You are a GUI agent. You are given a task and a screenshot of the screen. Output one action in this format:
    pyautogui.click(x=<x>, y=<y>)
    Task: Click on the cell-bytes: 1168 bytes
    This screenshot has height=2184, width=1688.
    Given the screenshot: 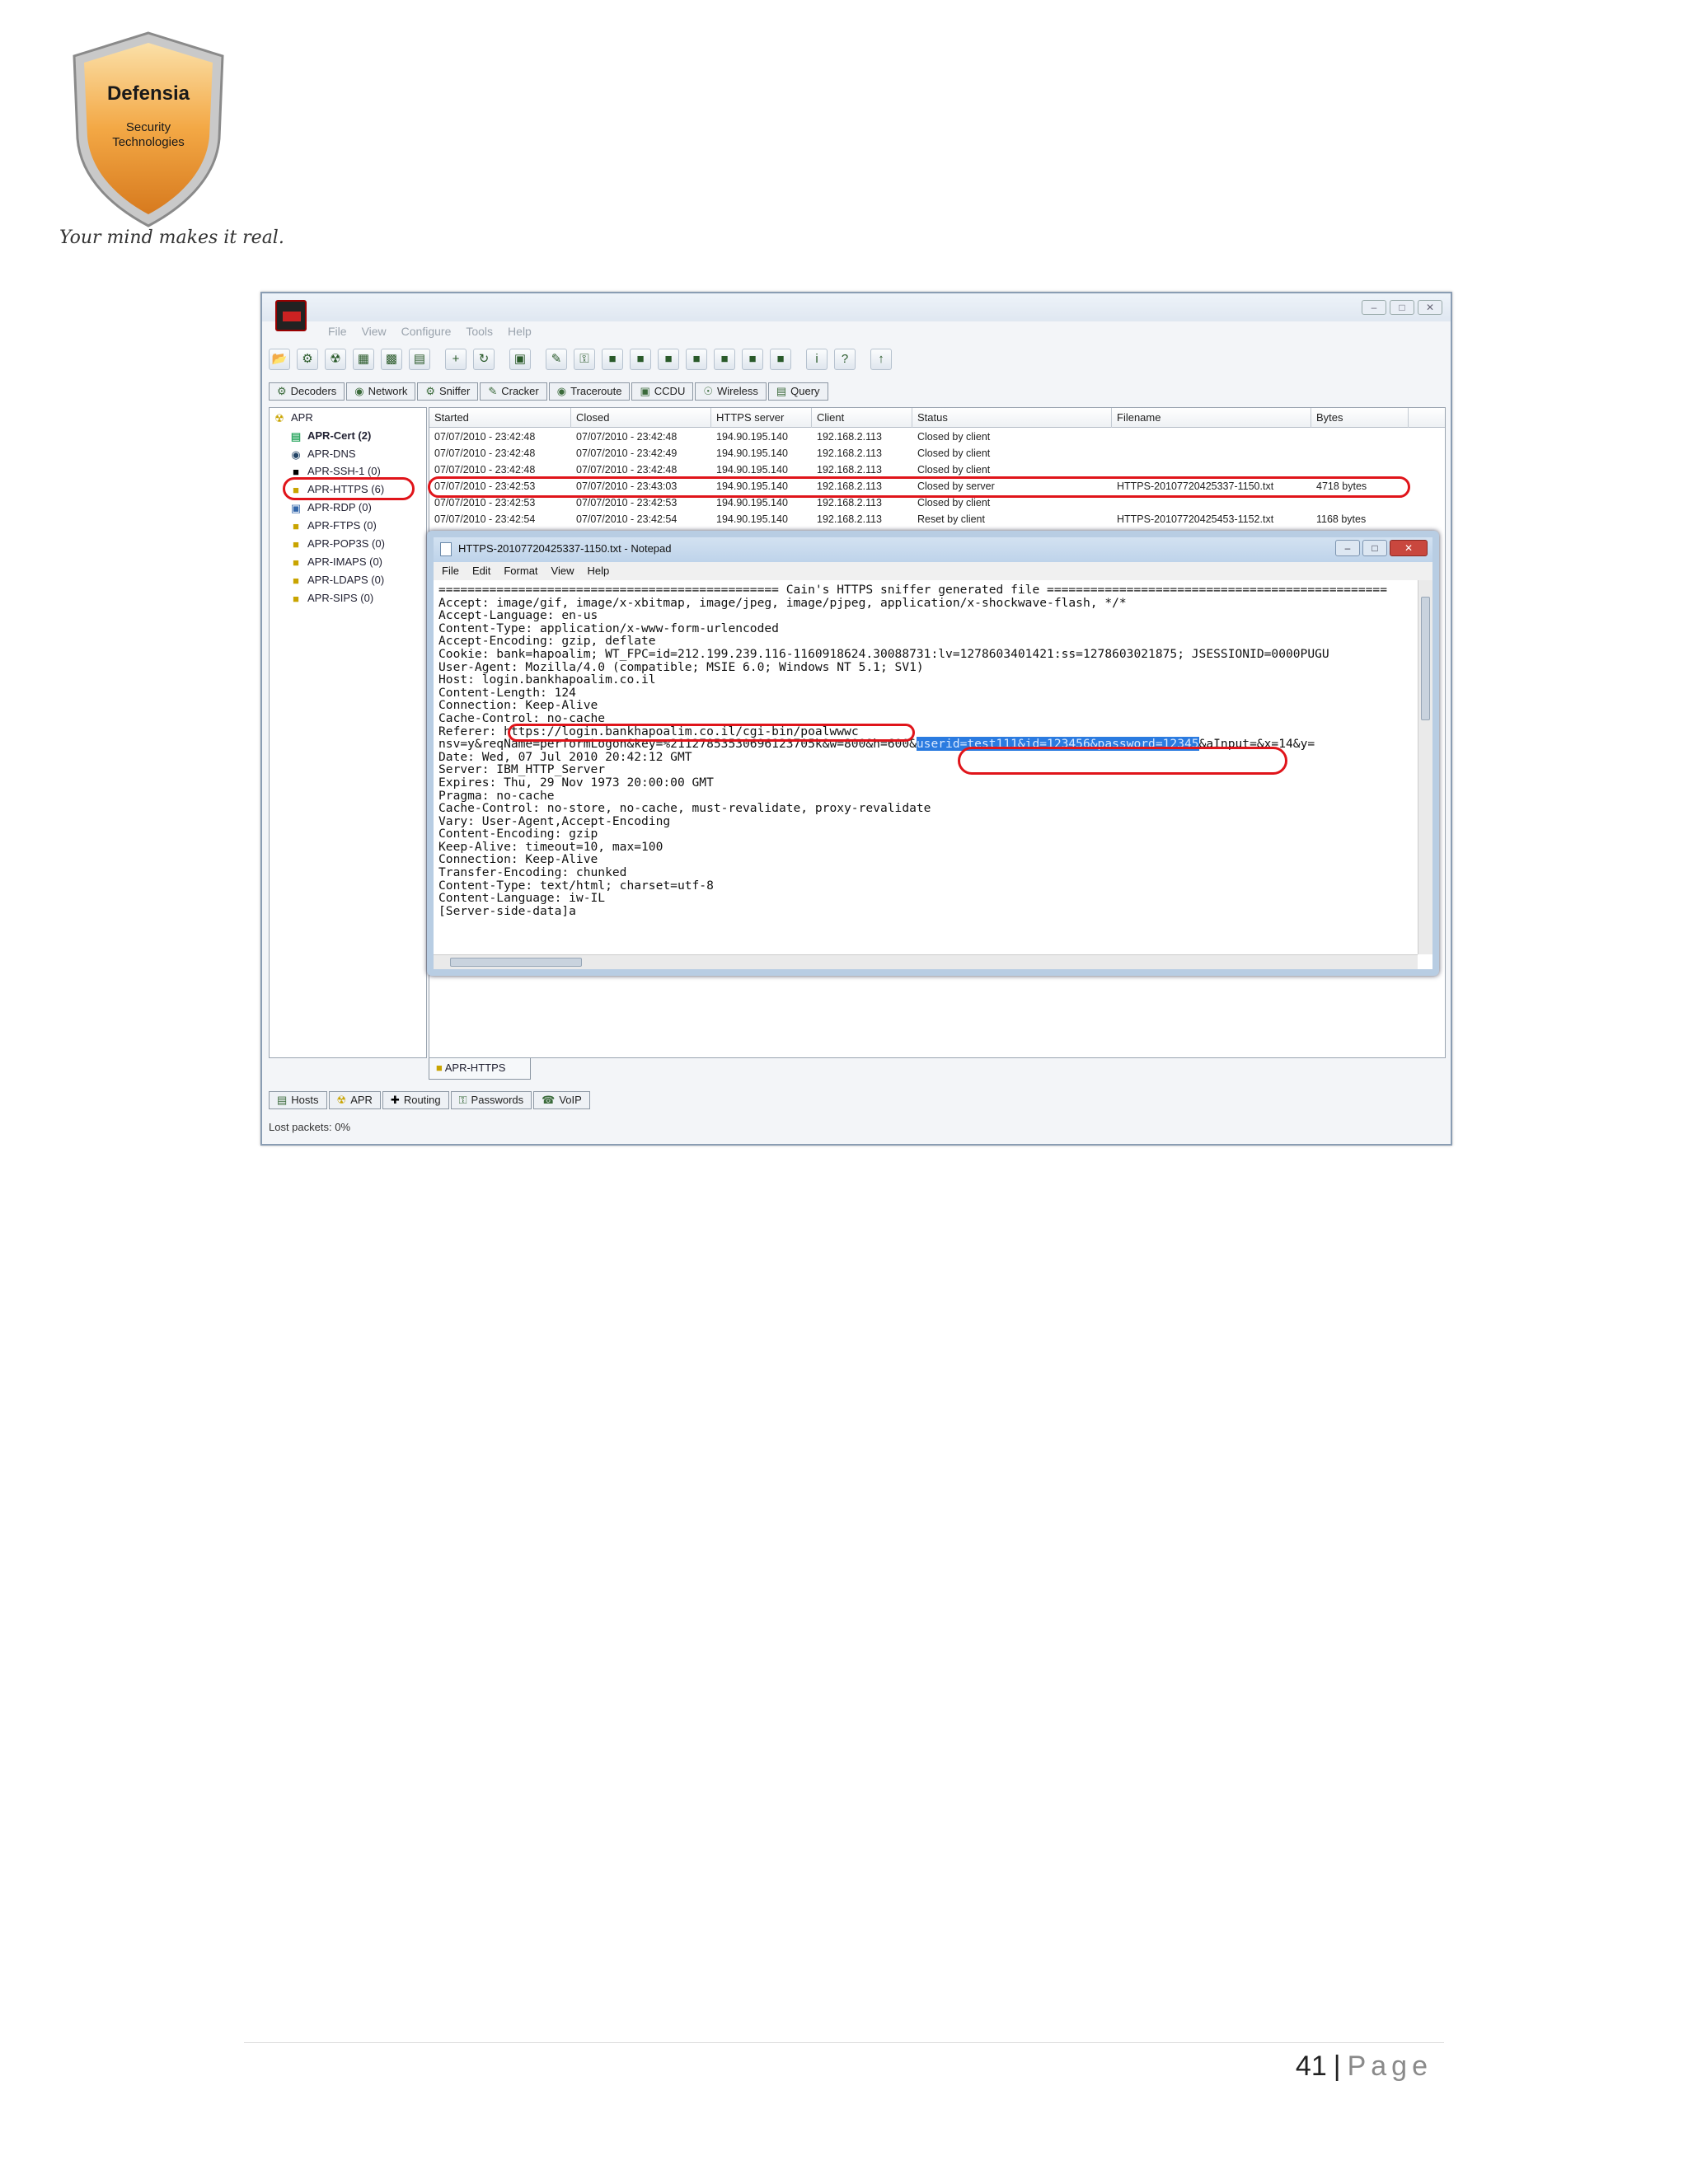 What is the action you would take?
    pyautogui.click(x=1341, y=519)
    